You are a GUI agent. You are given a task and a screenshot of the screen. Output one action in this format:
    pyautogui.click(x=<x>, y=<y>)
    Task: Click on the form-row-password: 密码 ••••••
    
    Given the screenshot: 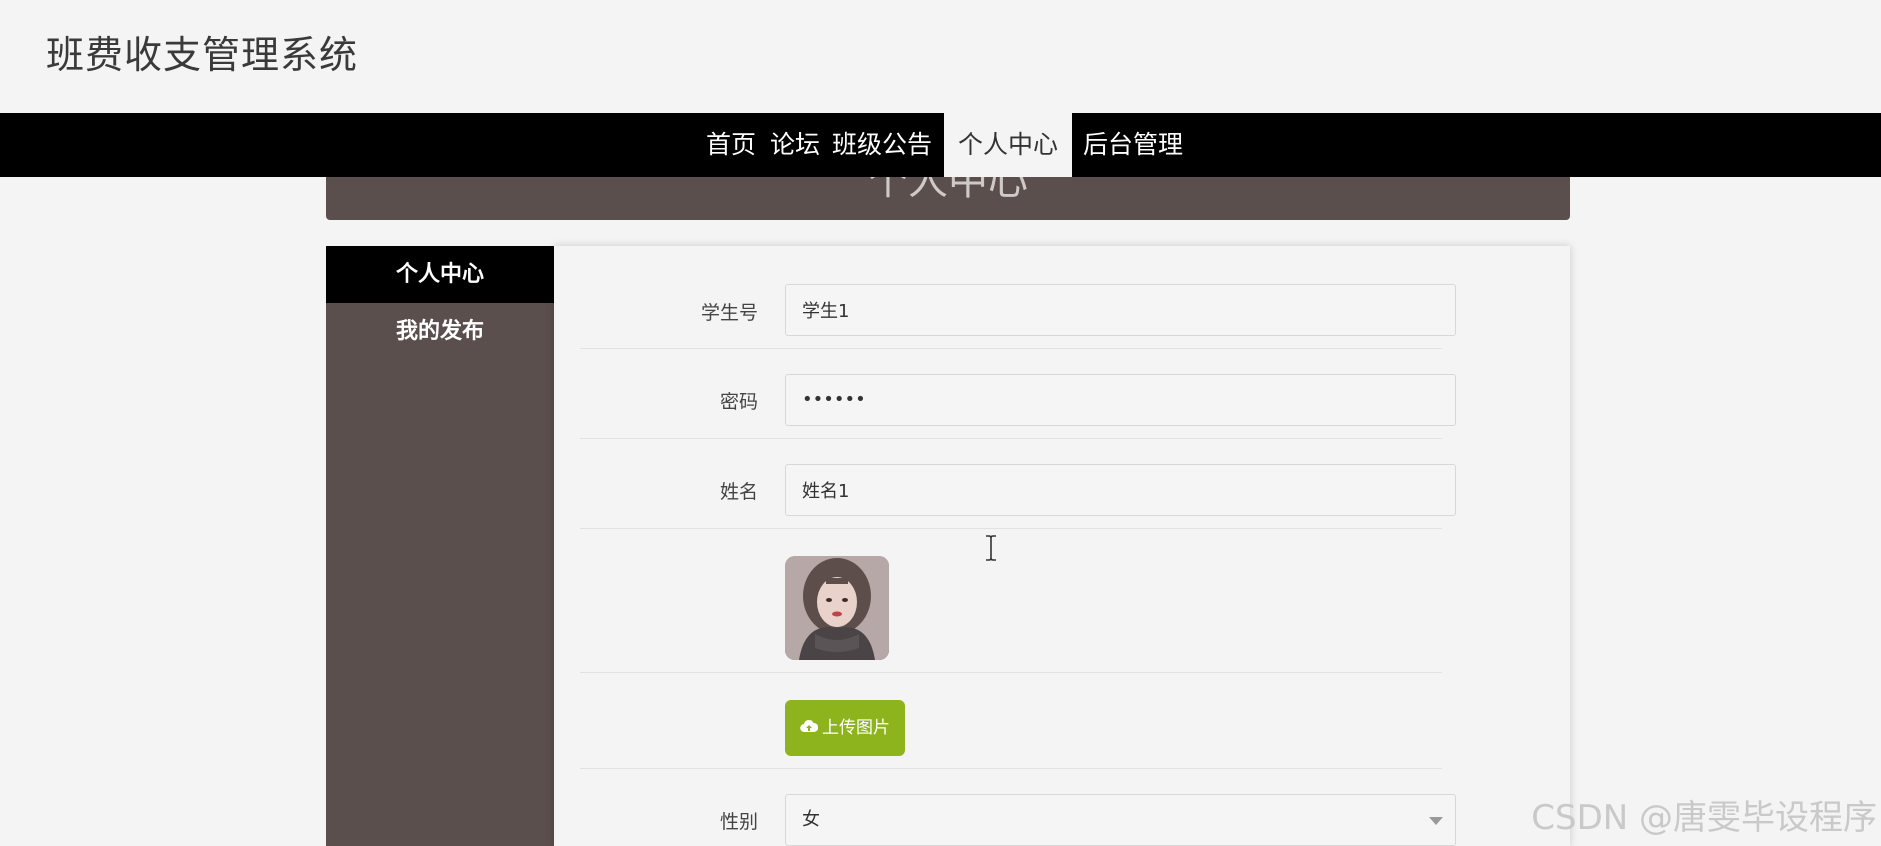 What is the action you would take?
    pyautogui.click(x=1018, y=394)
    